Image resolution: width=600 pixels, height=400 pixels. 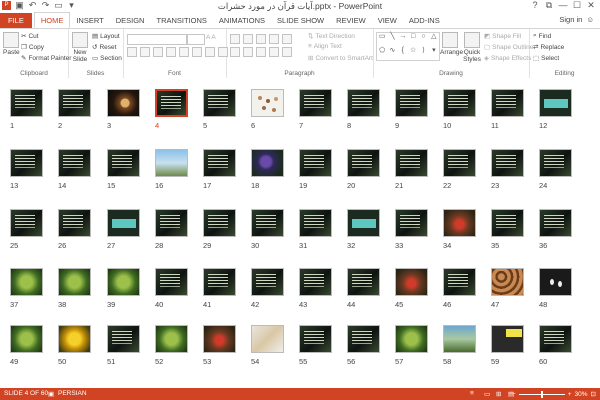 What do you see at coordinates (451, 44) in the screenshot?
I see `arrange-button: Arrange` at bounding box center [451, 44].